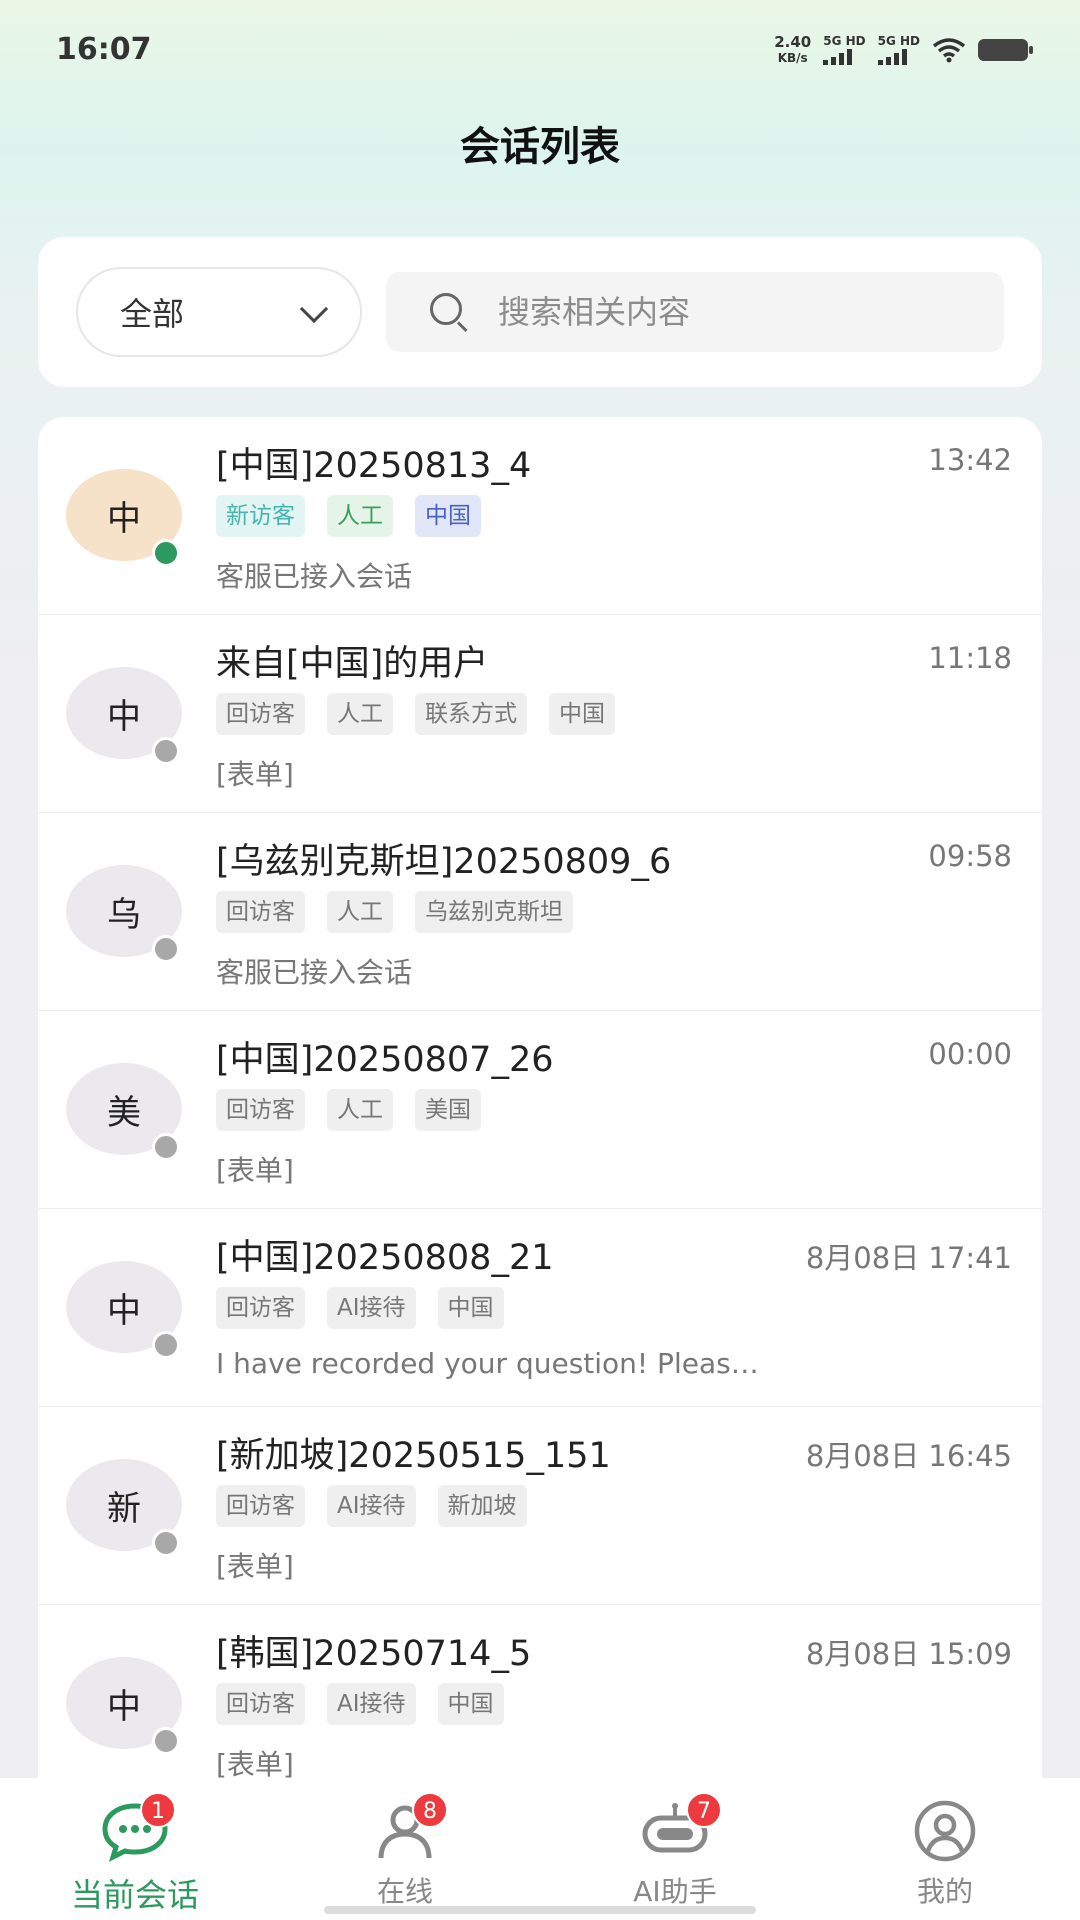 Image resolution: width=1080 pixels, height=1920 pixels. I want to click on conversation-title: 来自[中国]的用户, so click(352, 664).